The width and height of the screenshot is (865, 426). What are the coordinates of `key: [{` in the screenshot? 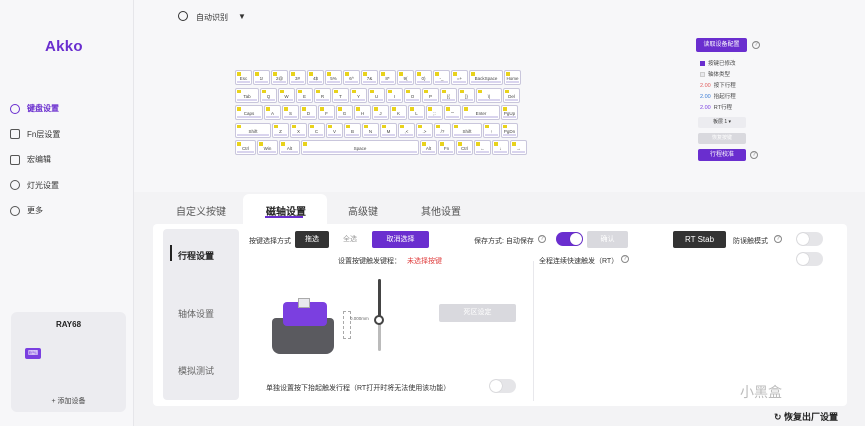 It's located at (448, 95).